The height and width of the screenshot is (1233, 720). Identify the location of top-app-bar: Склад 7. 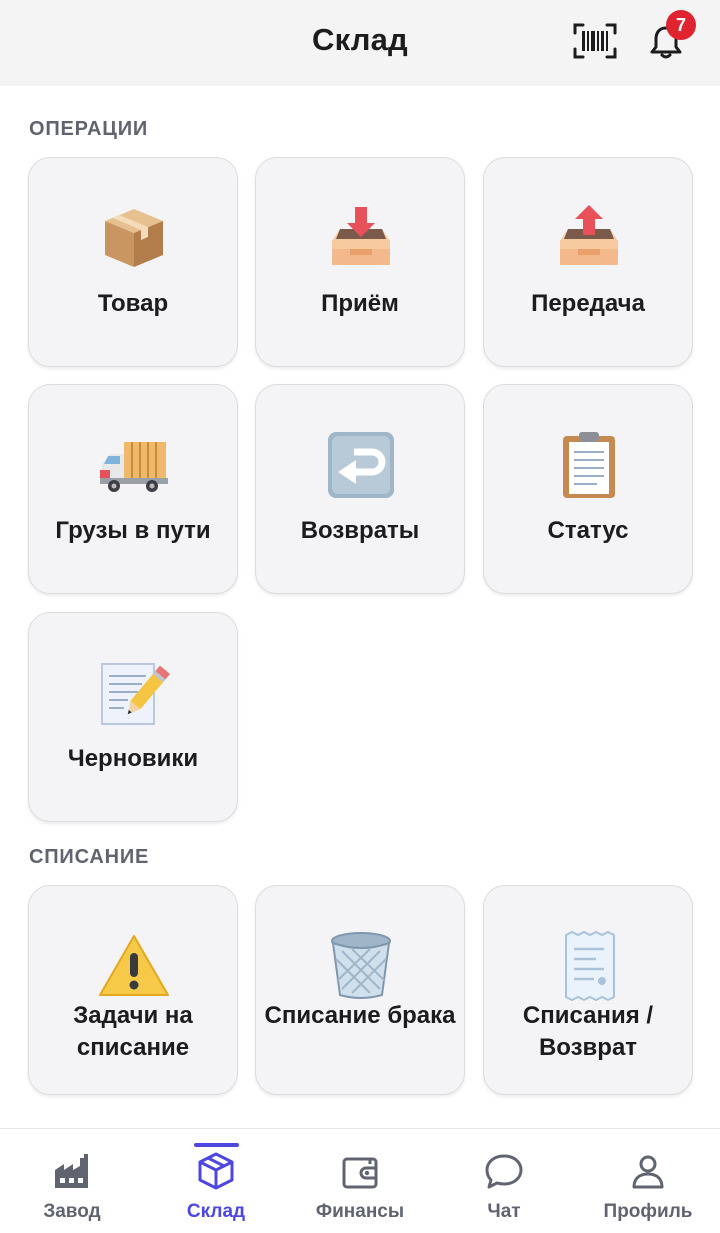
(360, 43).